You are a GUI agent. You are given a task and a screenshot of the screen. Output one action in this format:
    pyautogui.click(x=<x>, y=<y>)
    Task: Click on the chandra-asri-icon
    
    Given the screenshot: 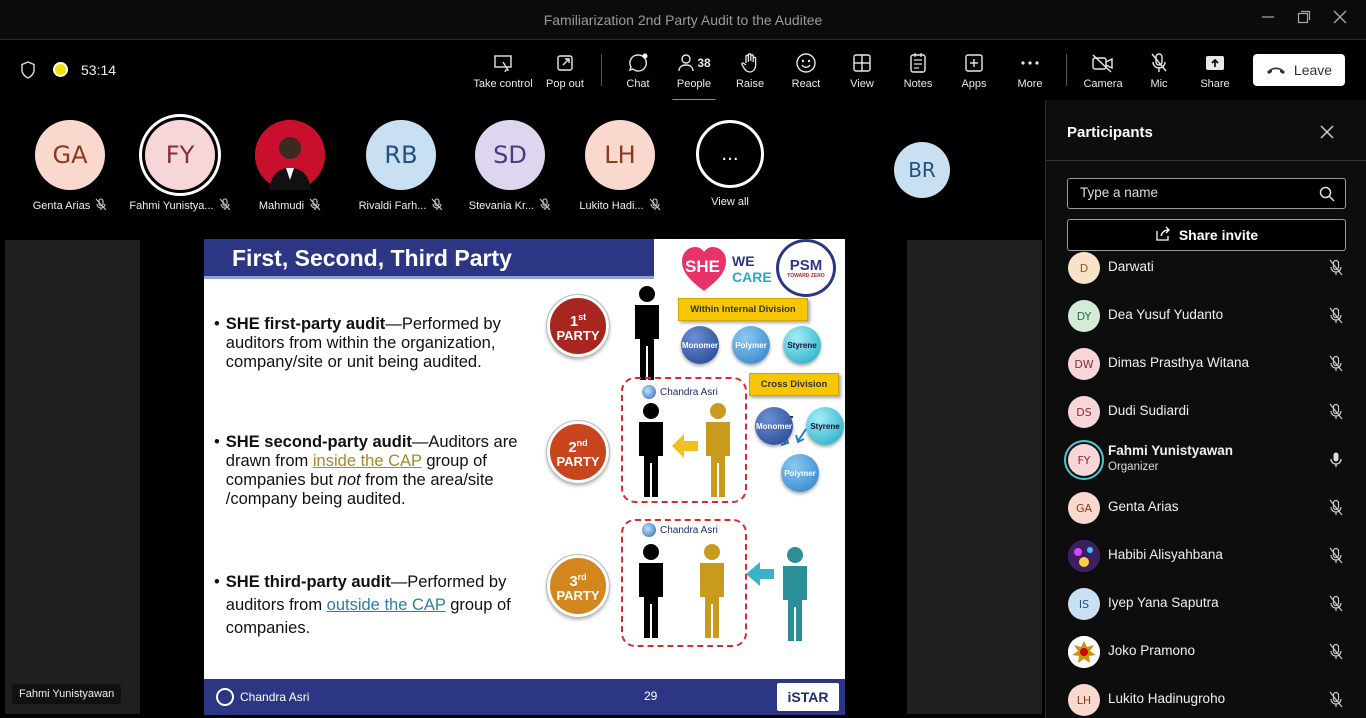 What is the action you would take?
    pyautogui.click(x=225, y=697)
    